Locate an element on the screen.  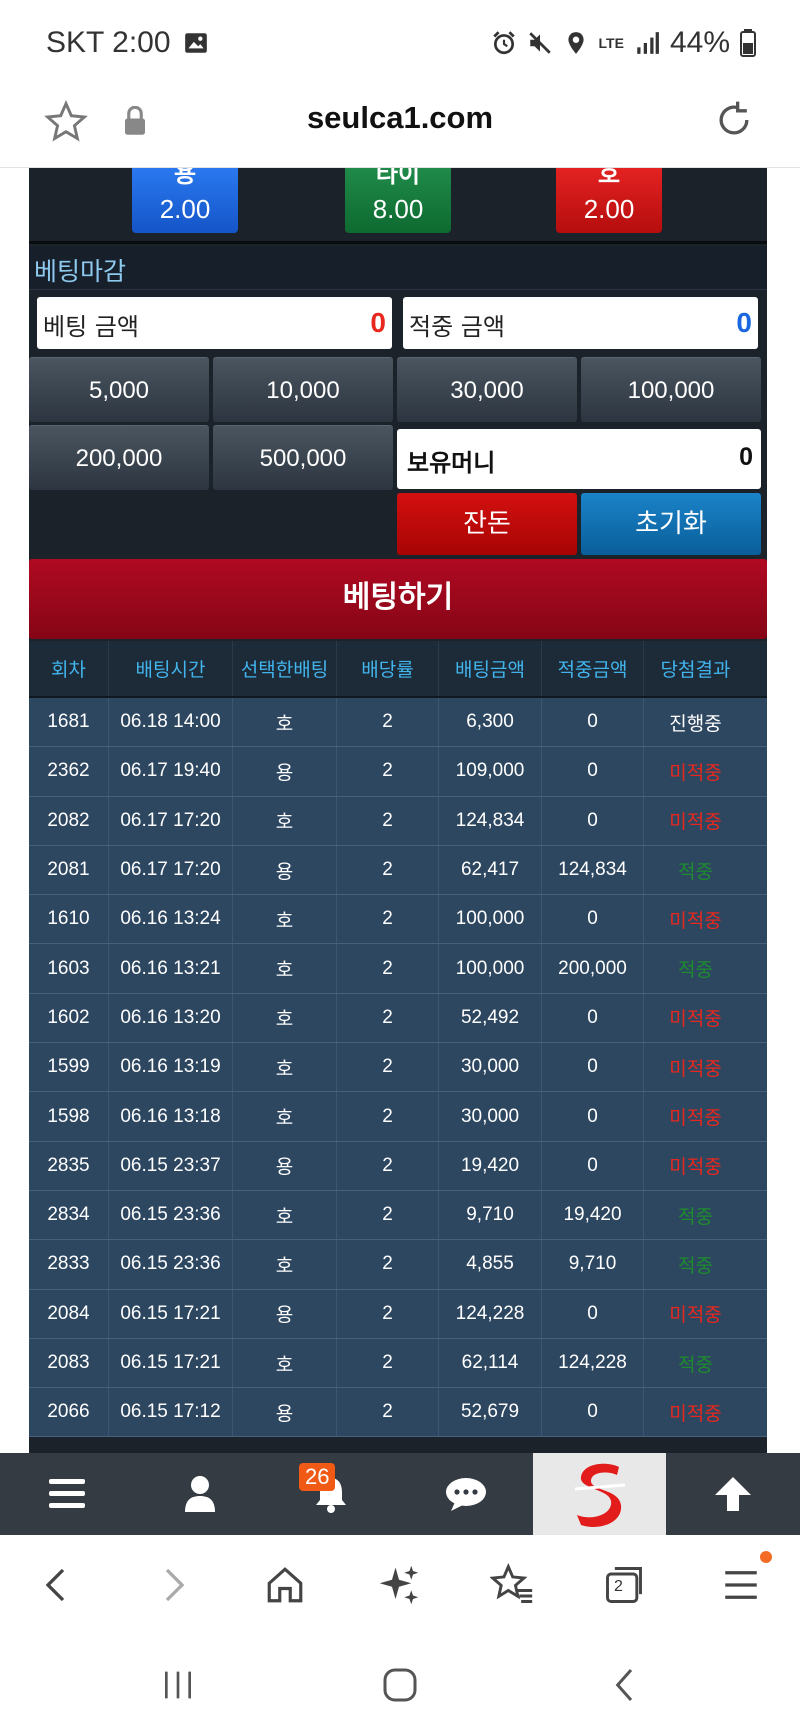
chip-button: 5,000 is located at coordinates (119, 389).